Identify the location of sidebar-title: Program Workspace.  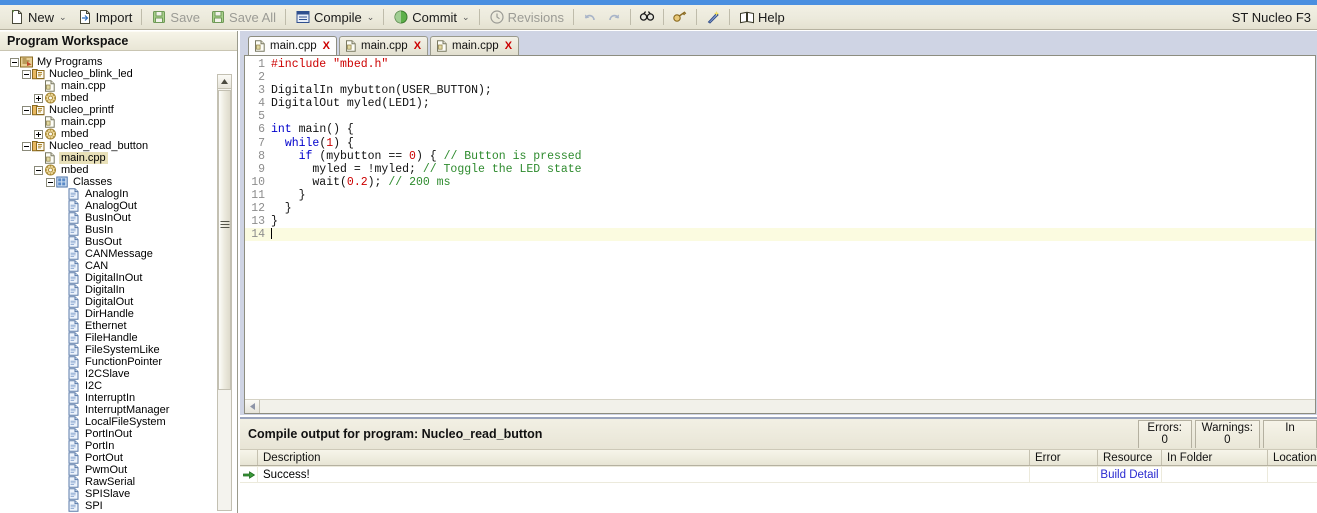
(118, 41).